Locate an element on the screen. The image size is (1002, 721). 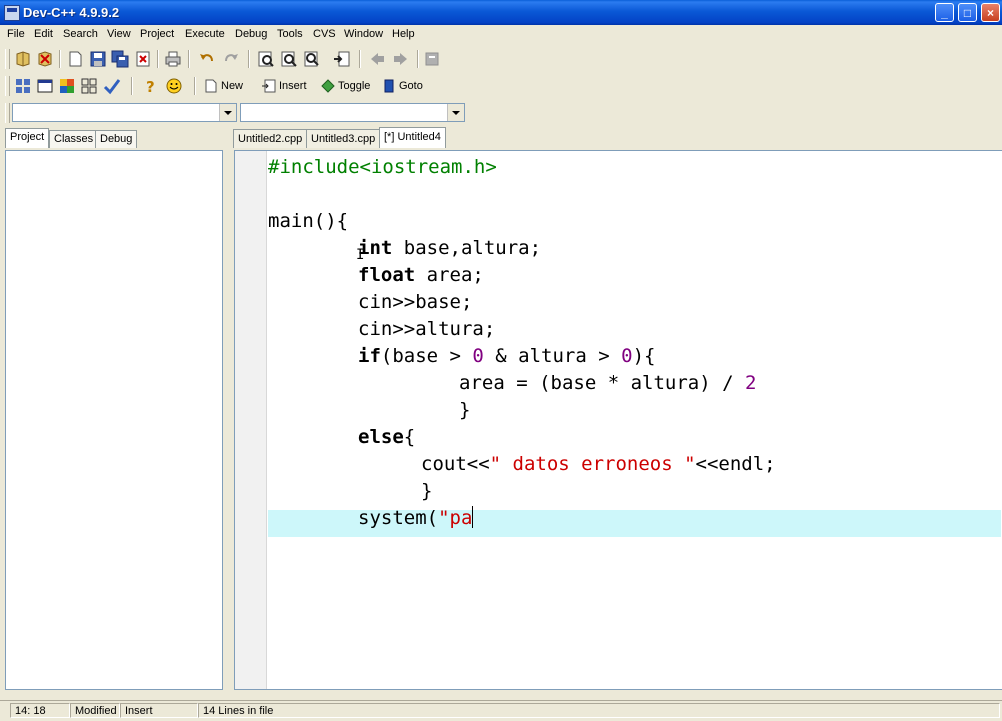
close-project-icon is located at coordinates (45, 59).